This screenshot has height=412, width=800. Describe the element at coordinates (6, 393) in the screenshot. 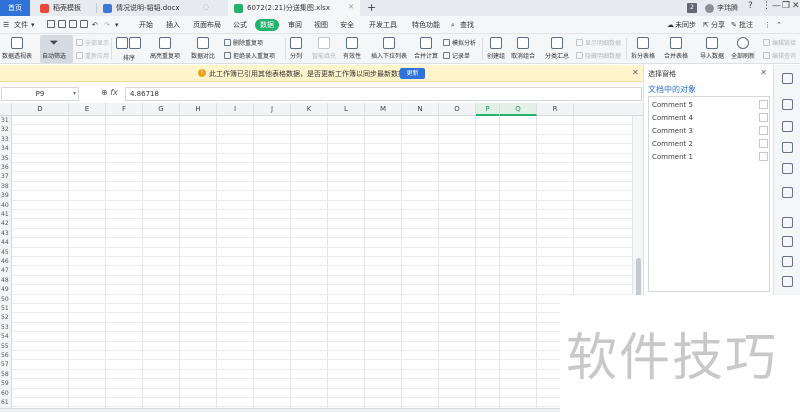

I see `row-header: 60` at that location.